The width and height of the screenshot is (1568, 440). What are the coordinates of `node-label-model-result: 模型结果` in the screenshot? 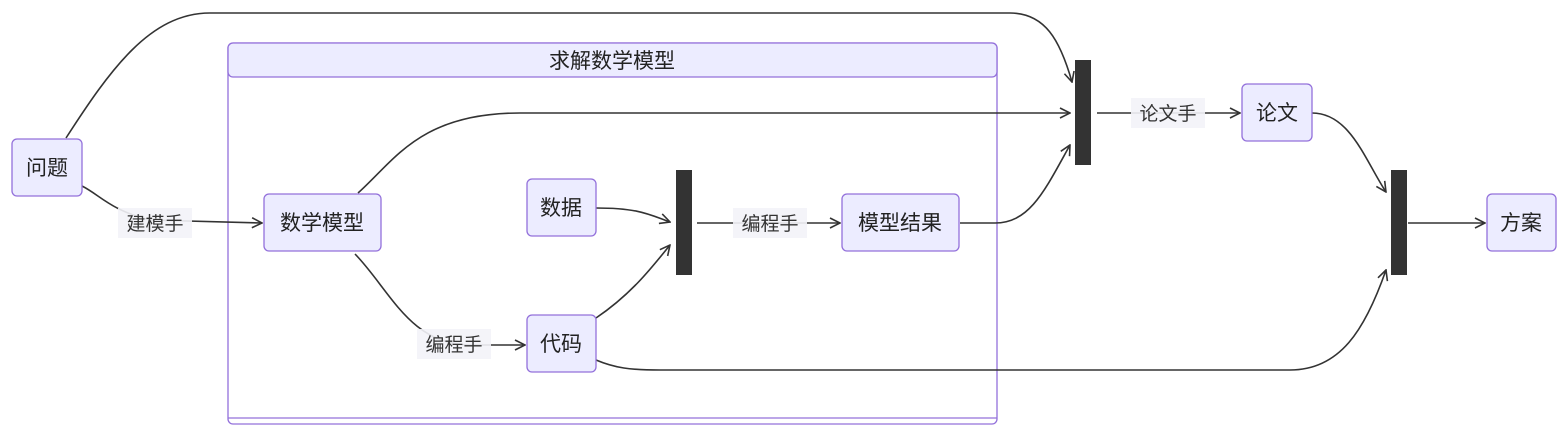 It's located at (900, 223).